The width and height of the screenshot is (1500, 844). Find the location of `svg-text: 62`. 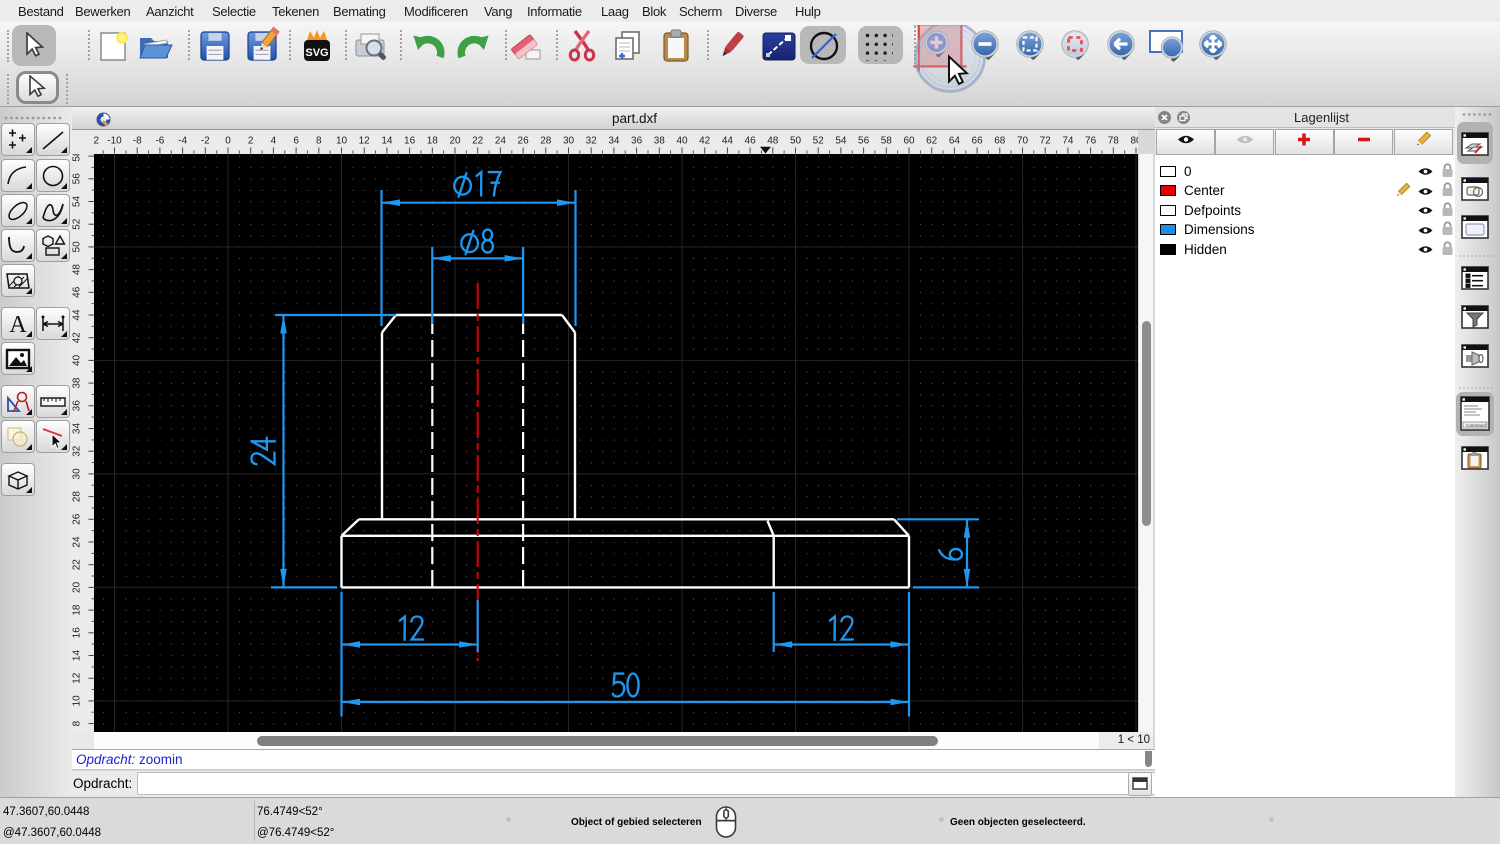

svg-text: 62 is located at coordinates (932, 141).